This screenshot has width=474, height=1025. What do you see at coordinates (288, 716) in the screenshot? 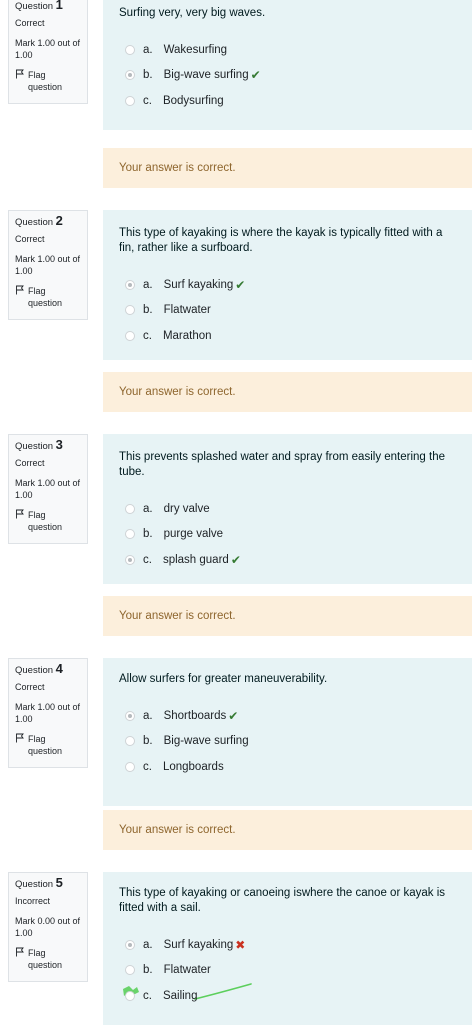
I see `answer-option: a. Shortboards ✔` at bounding box center [288, 716].